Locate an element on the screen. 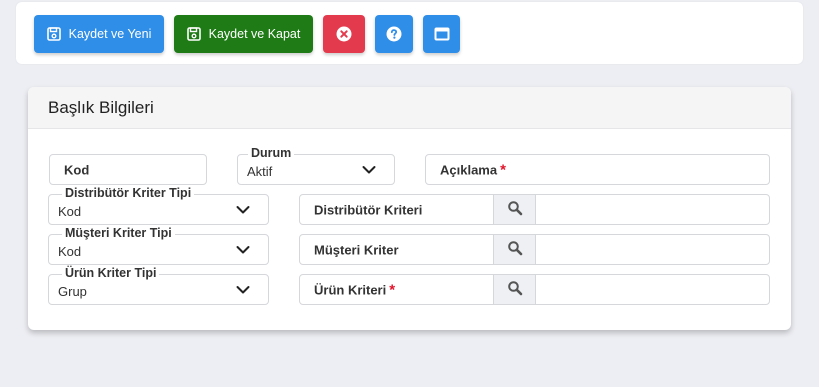 Image resolution: width=819 pixels, height=387 pixels. durum-label: Durum is located at coordinates (271, 153).